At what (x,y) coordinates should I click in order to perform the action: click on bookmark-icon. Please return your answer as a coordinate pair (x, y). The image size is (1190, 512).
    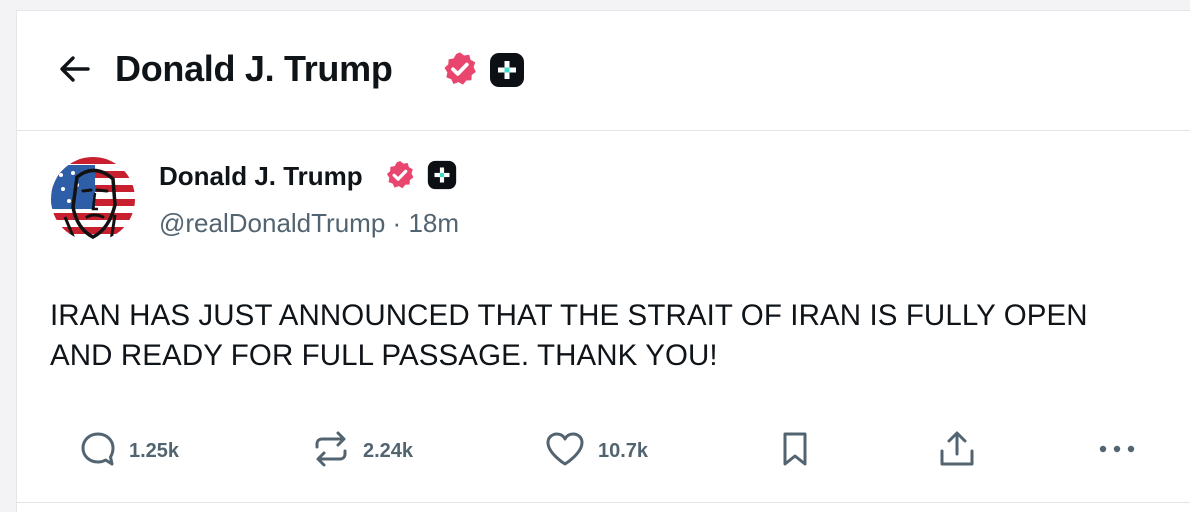
    Looking at the image, I should click on (795, 451).